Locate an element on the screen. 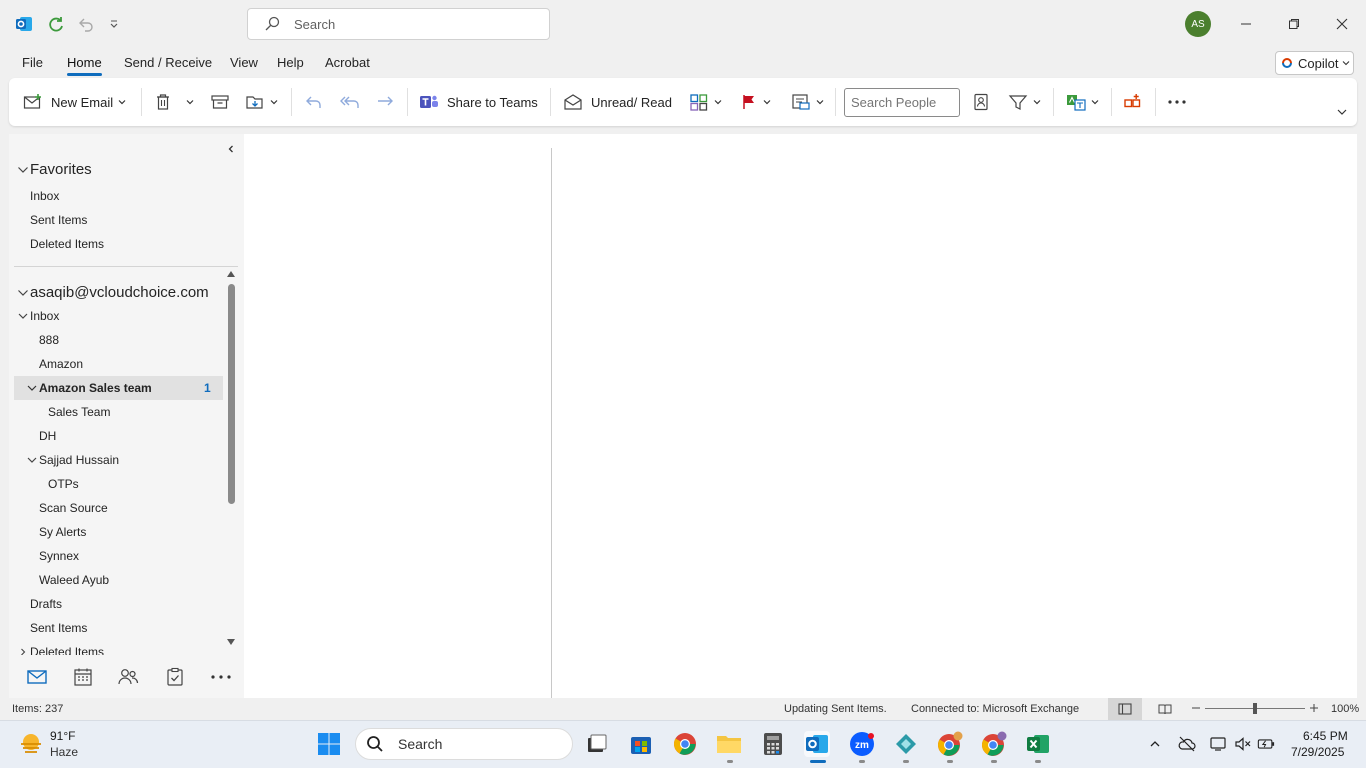 The width and height of the screenshot is (1366, 768). tab-help: Help is located at coordinates (290, 62).